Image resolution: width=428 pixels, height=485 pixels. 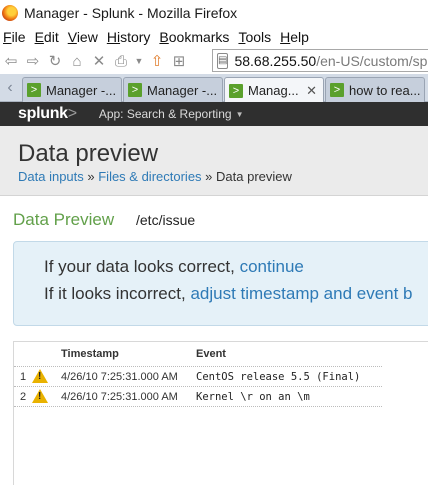 I want to click on menu-history-rest: story, so click(x=135, y=37).